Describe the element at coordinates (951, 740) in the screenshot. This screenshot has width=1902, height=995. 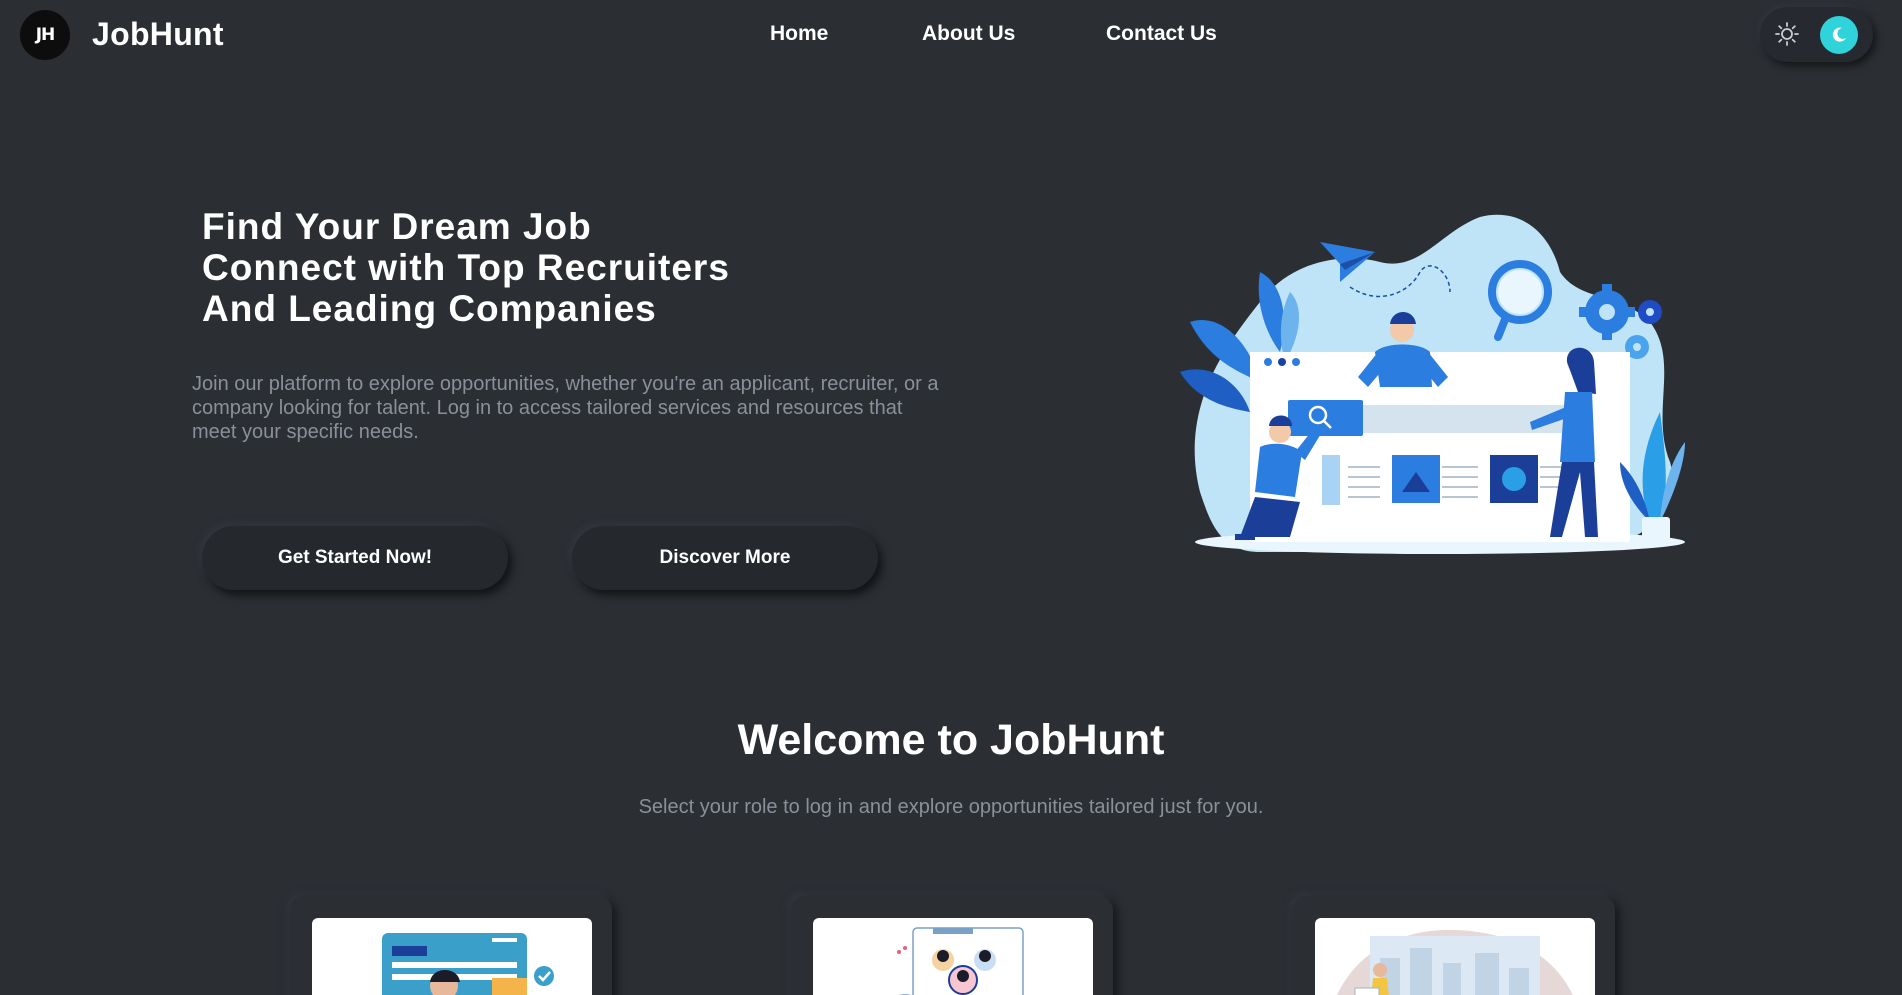
I see `welcome-title: Welcome to JobHunt` at that location.